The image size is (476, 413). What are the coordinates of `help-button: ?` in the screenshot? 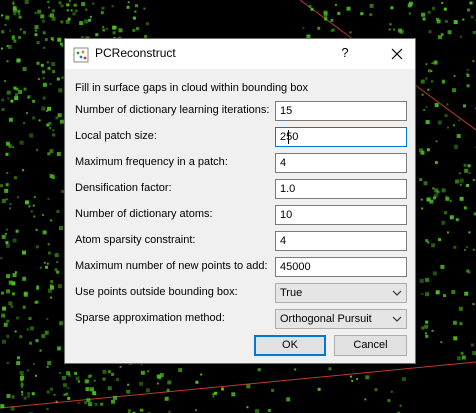 It's located at (345, 54).